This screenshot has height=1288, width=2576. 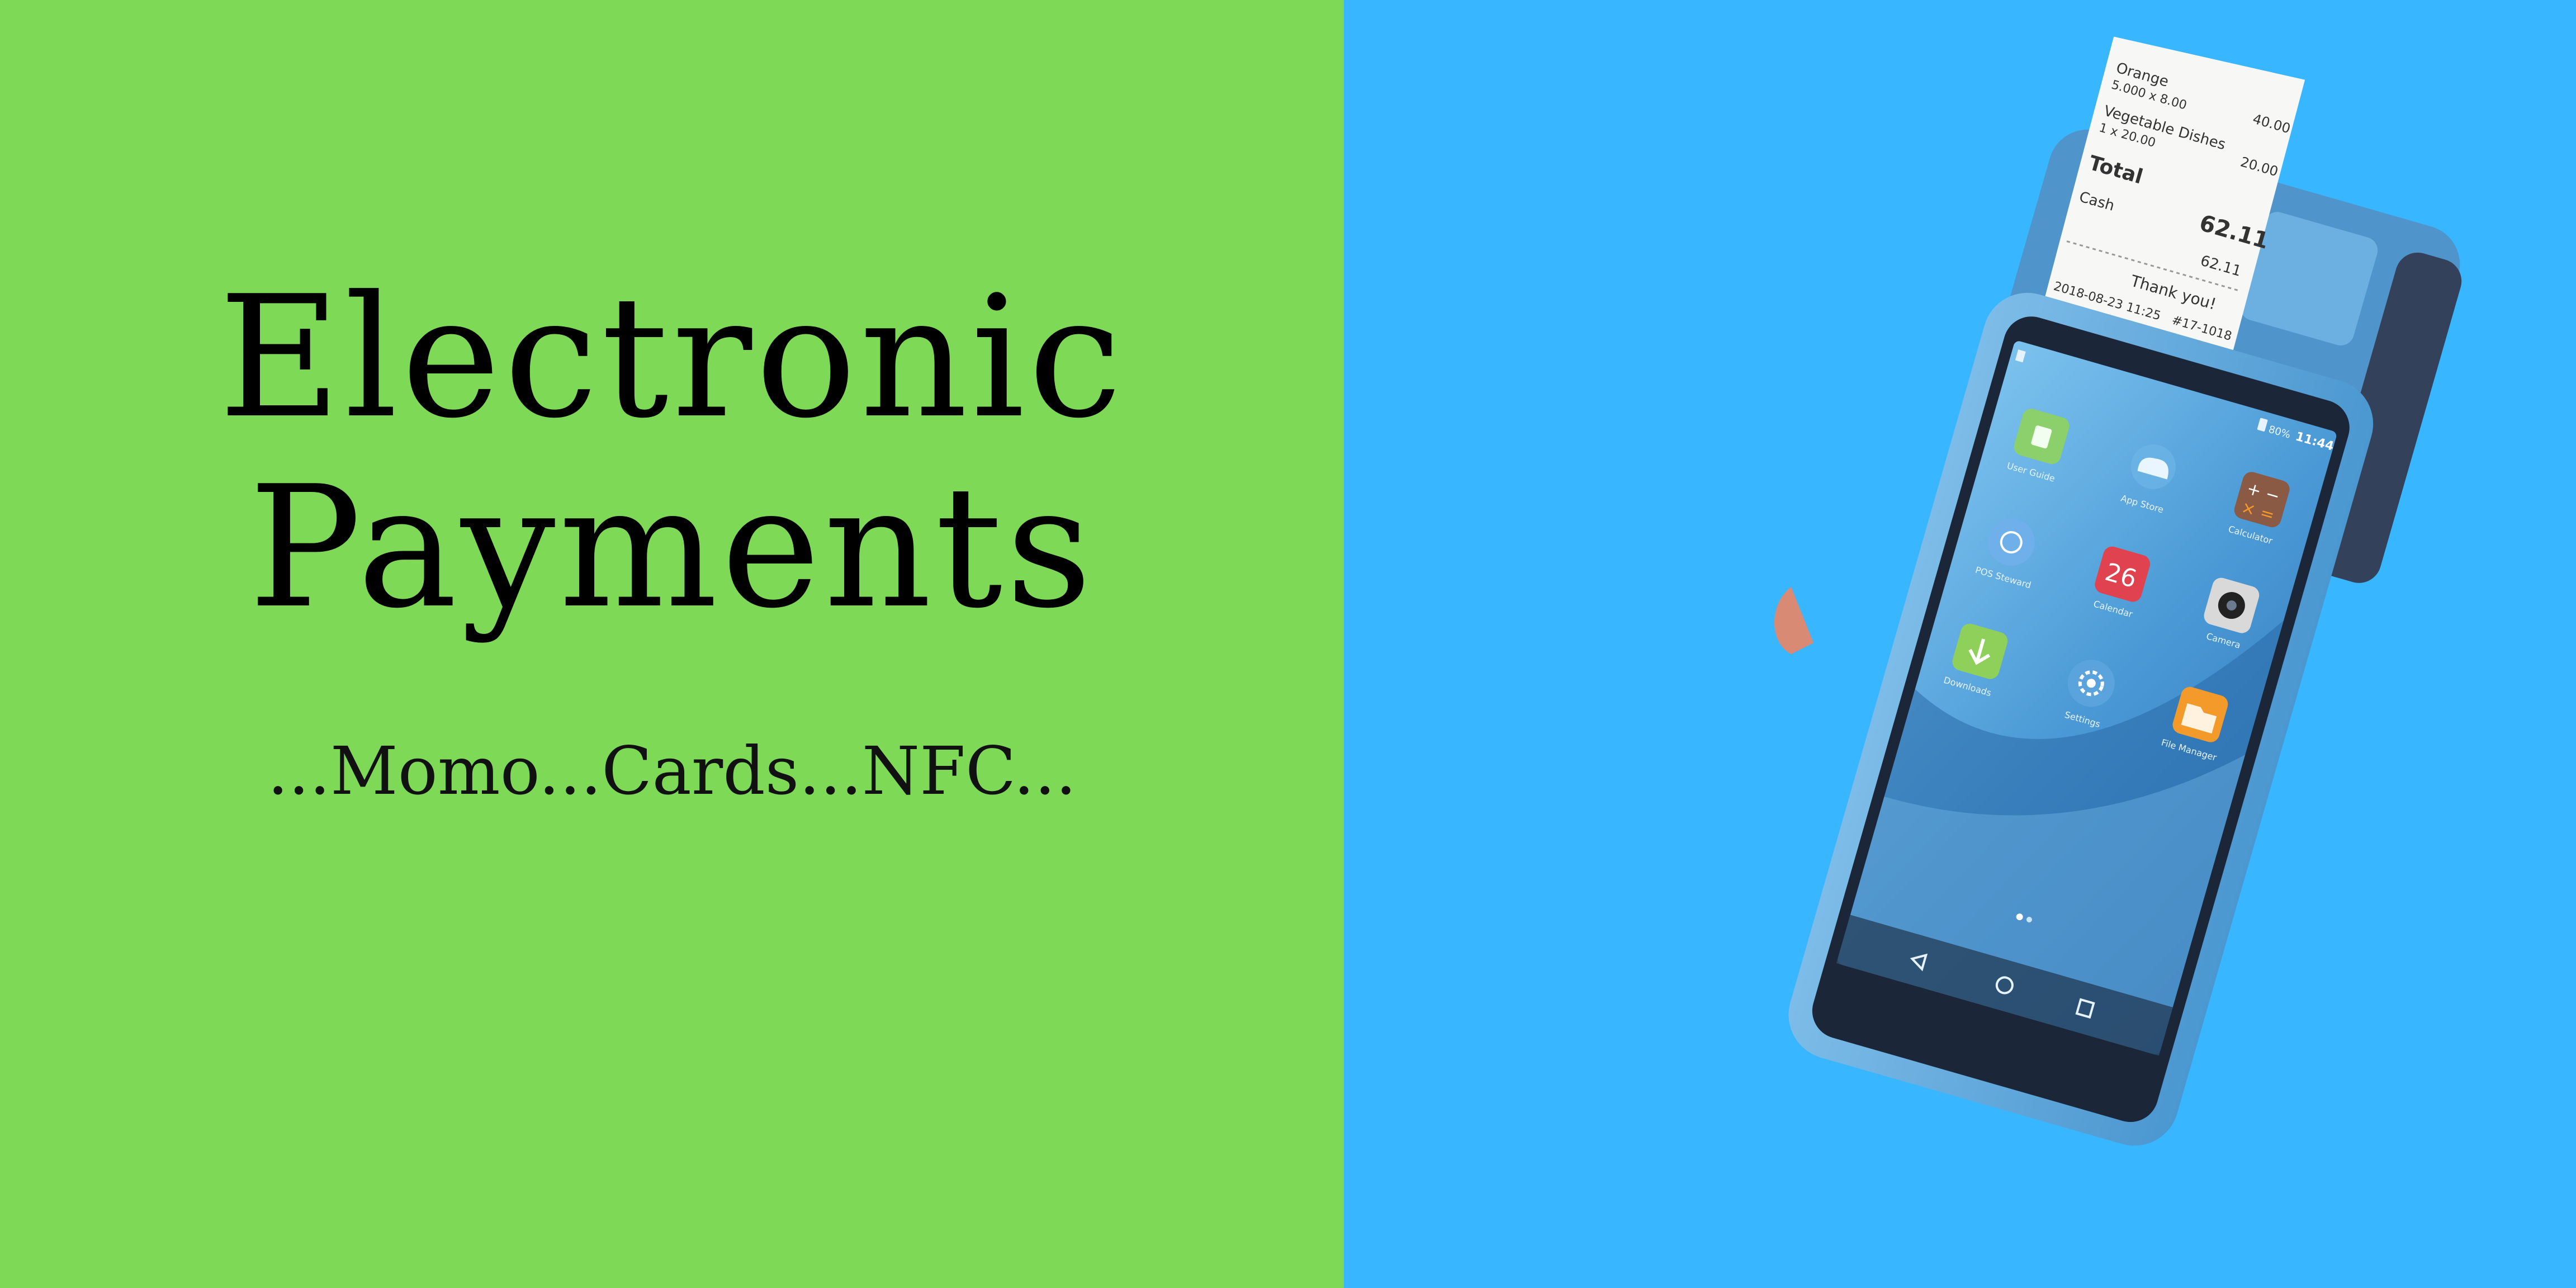 I want to click on headline-line-1: Electronic, so click(x=672, y=357).